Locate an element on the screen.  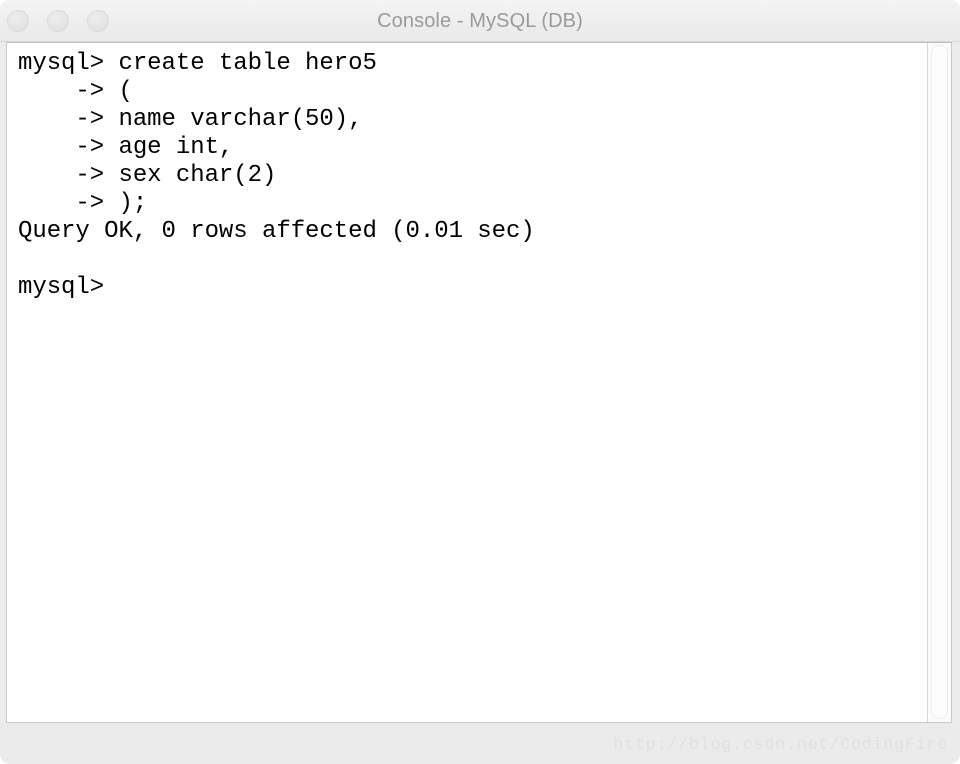
vertical-scrollbar is located at coordinates (939, 382).